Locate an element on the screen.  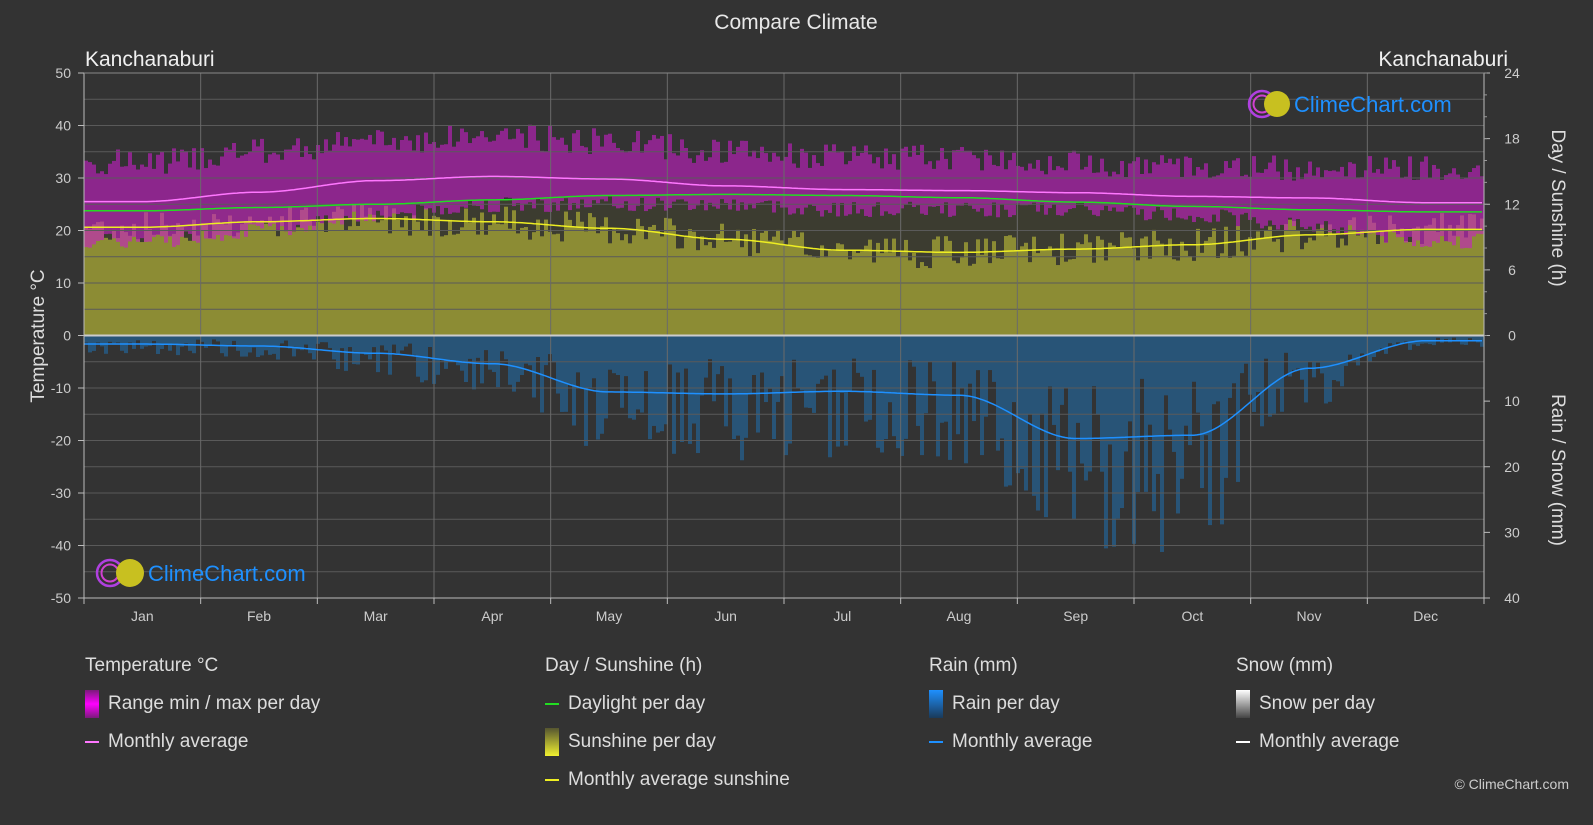
left-tick-label: -30 is located at coordinates (61, 493).